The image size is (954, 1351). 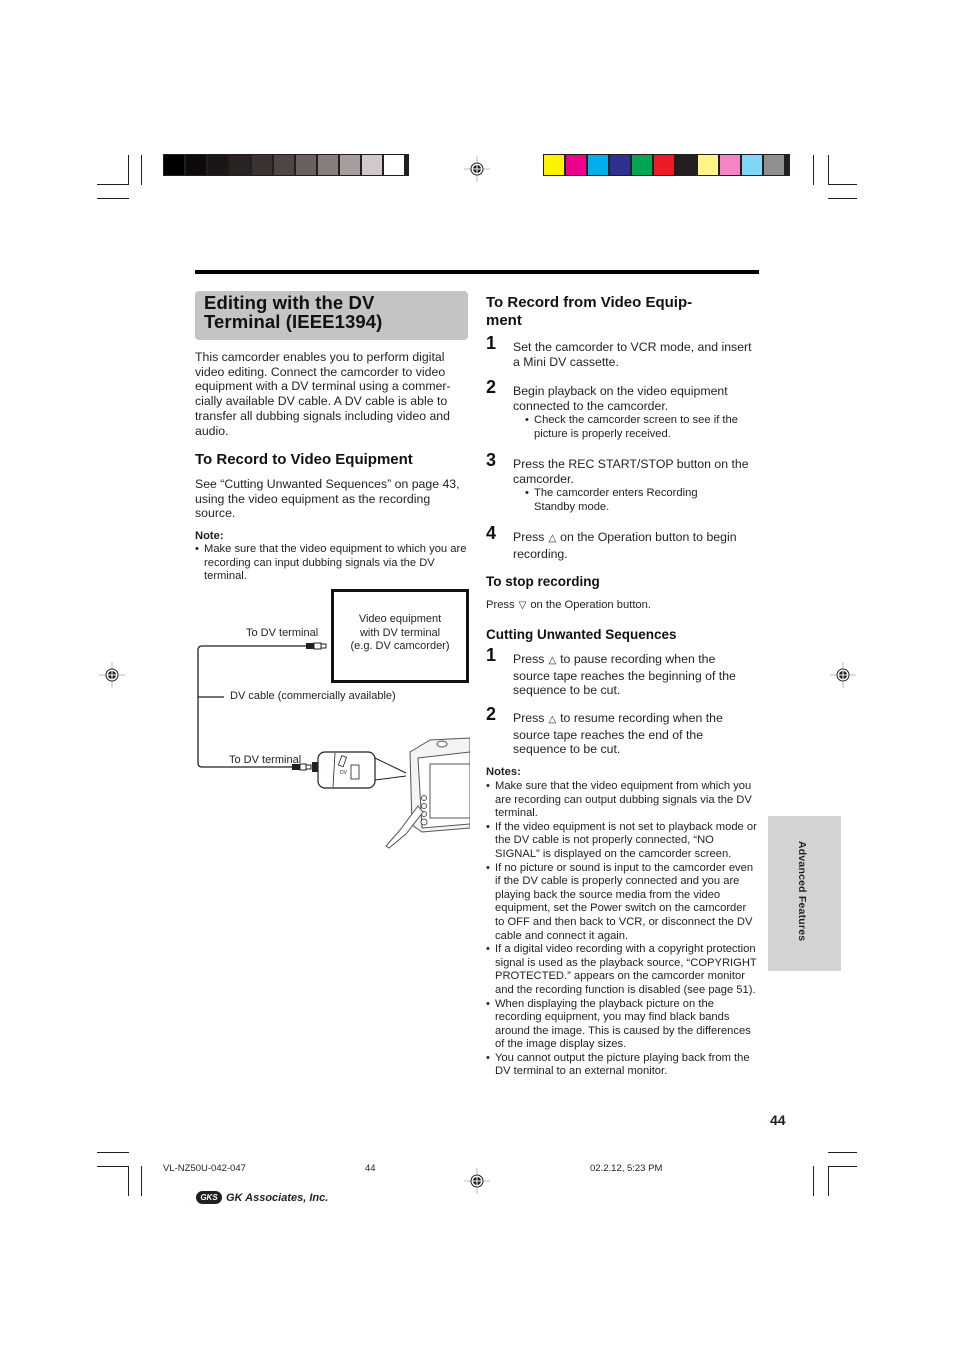 I want to click on record-from-heading-line-1: To Record from Video Equip-, so click(x=589, y=302).